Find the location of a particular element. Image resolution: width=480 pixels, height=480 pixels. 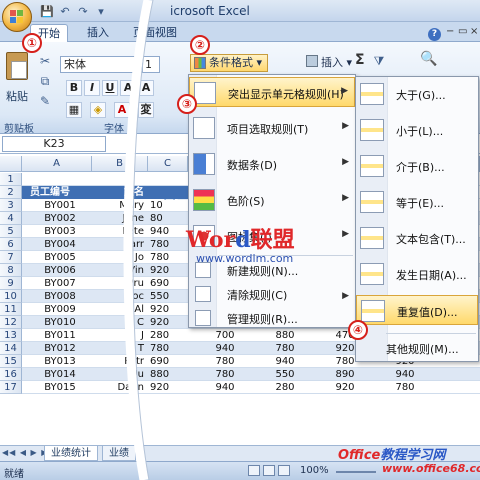

font-grow-icon: A is located at coordinates (128, 88).